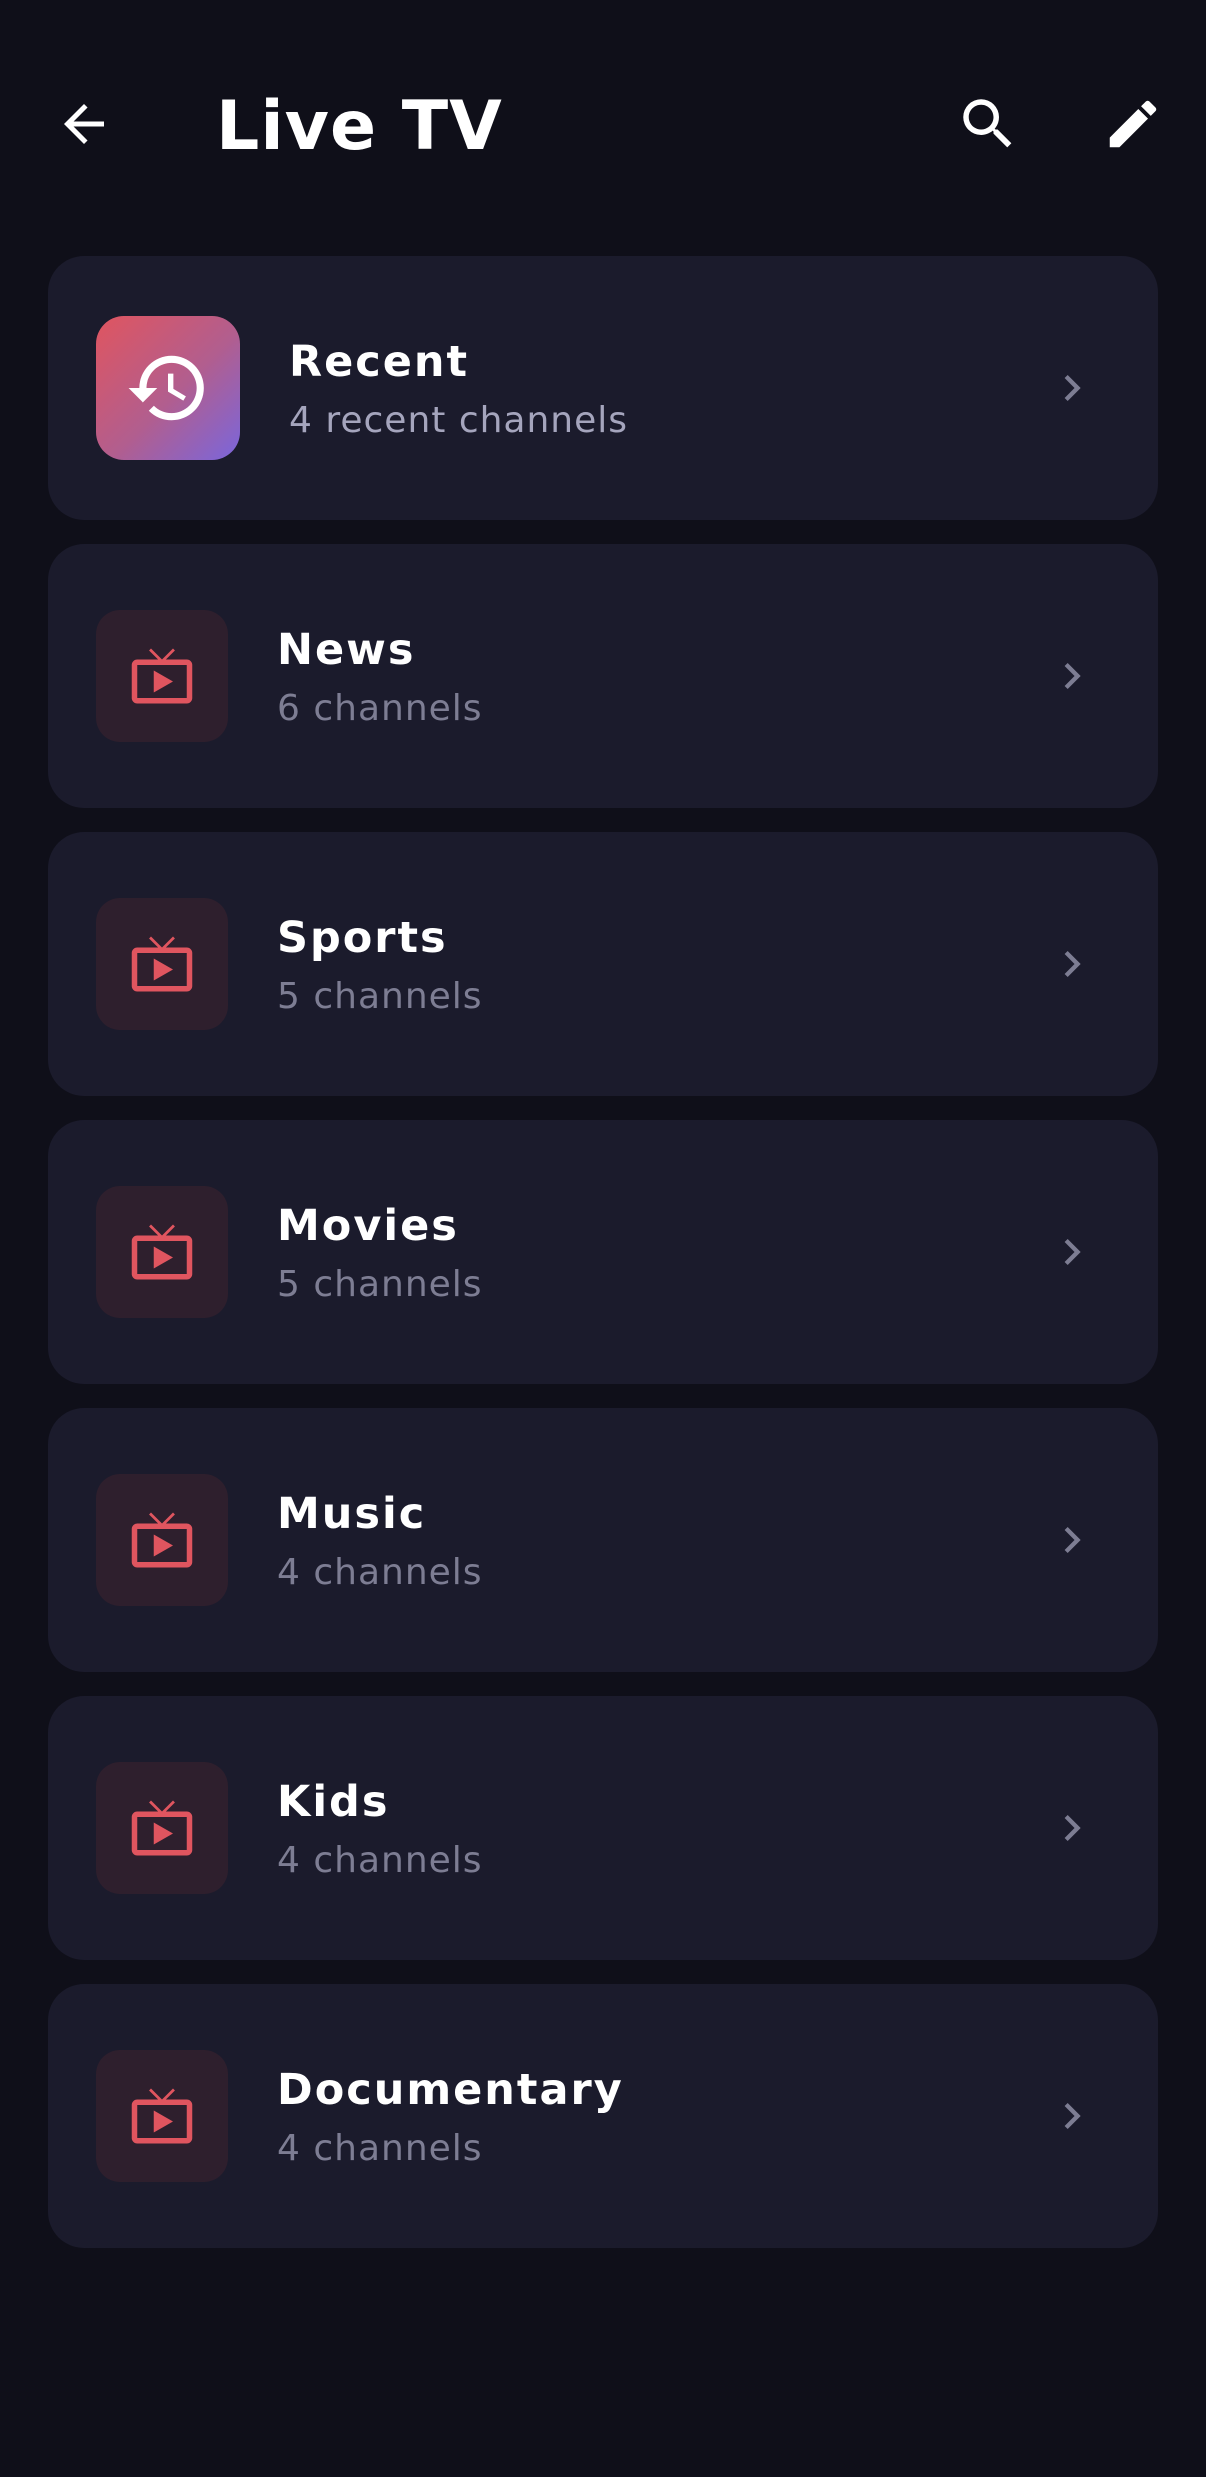 The height and width of the screenshot is (2477, 1206). What do you see at coordinates (450, 2090) in the screenshot?
I see `card-title: Documentary` at bounding box center [450, 2090].